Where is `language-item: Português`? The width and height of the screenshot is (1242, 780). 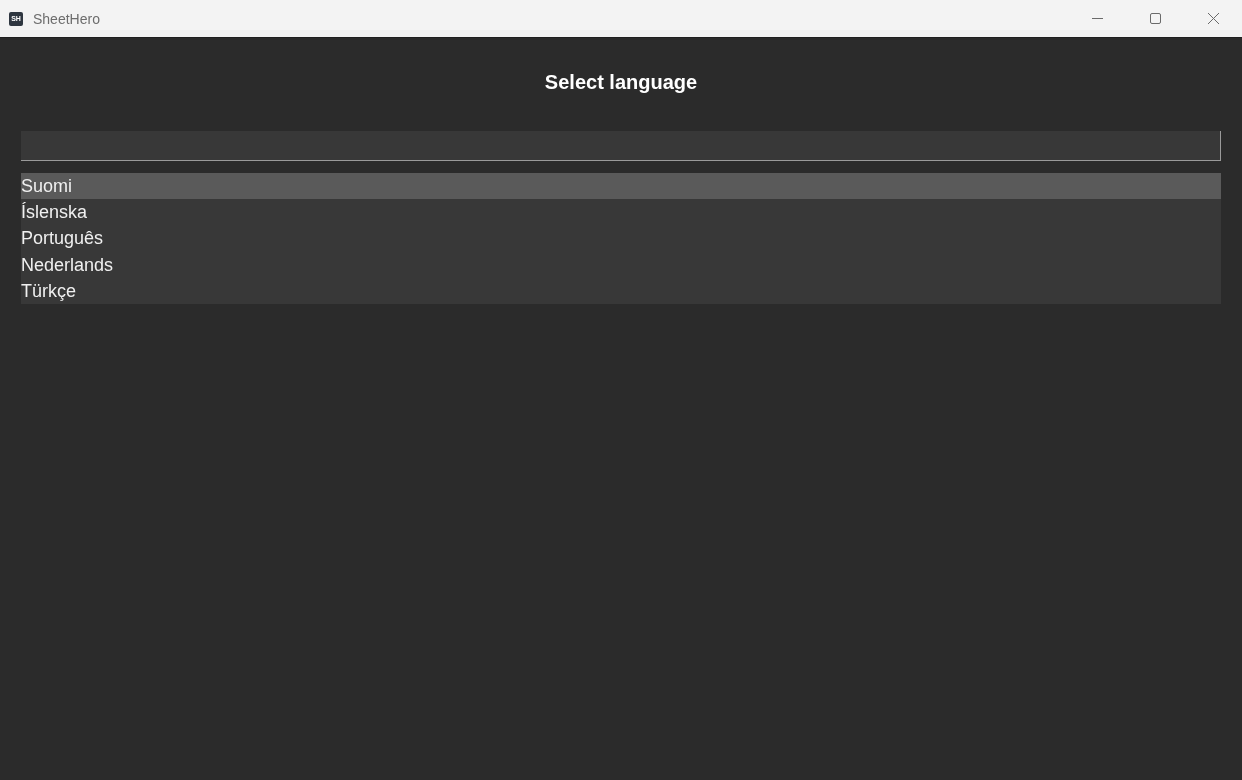 language-item: Português is located at coordinates (621, 238).